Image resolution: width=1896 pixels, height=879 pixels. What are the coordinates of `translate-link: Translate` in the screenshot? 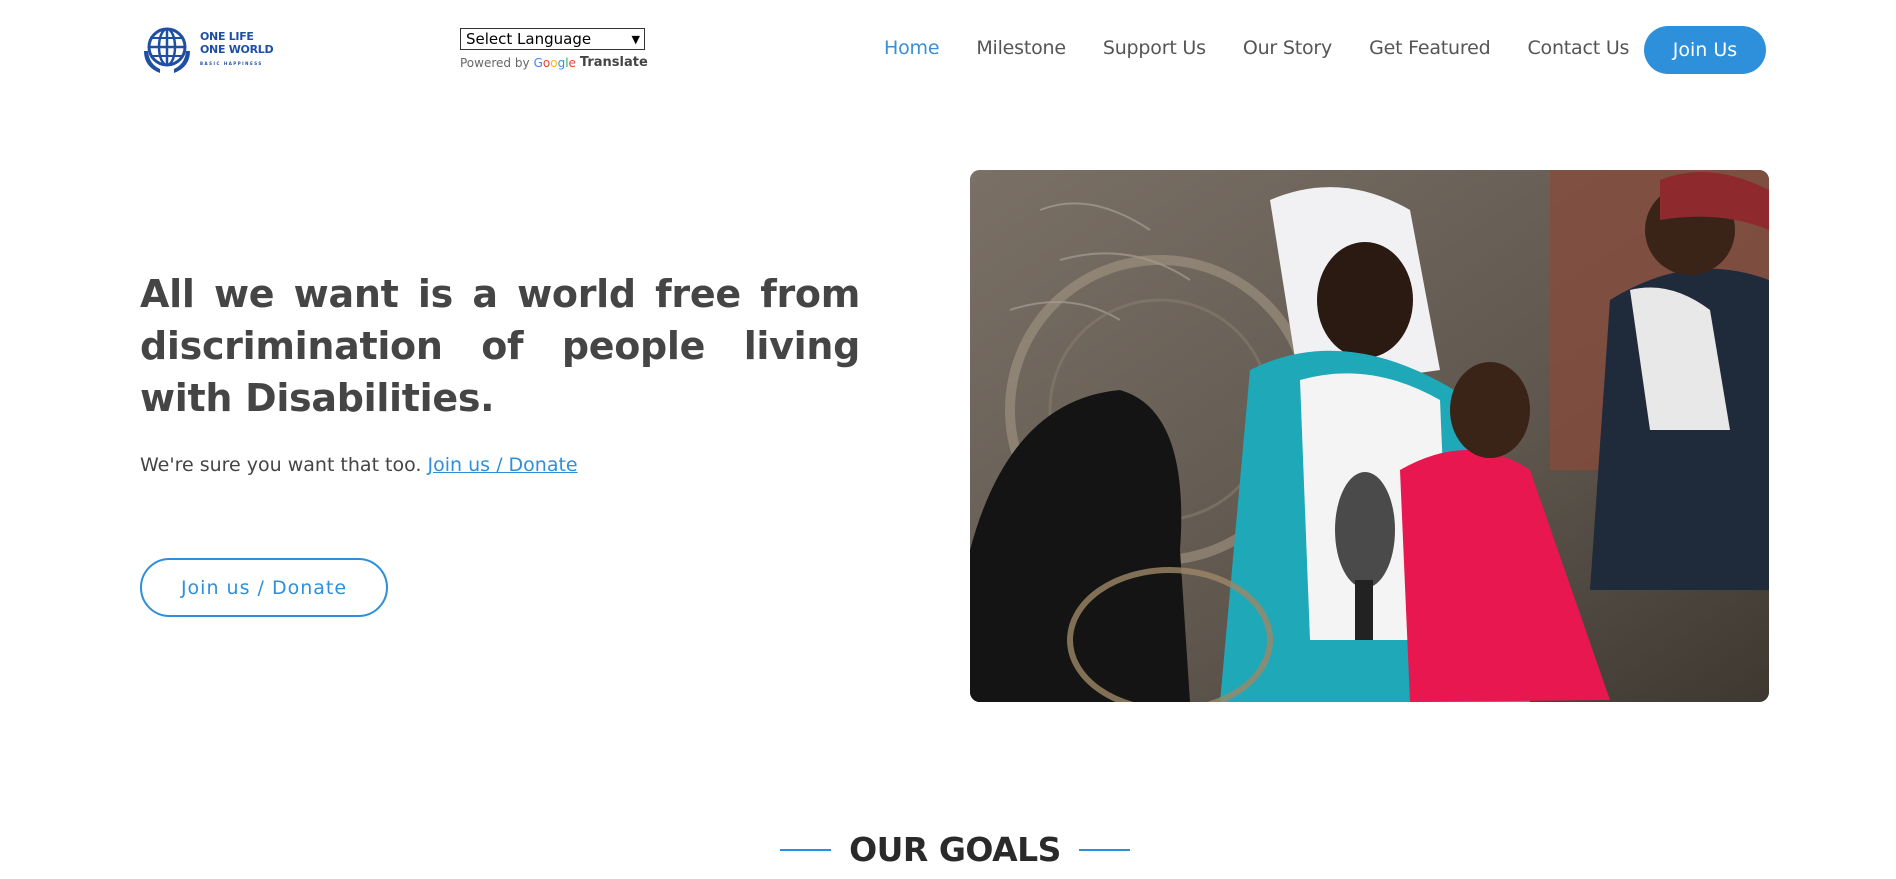 It's located at (614, 62).